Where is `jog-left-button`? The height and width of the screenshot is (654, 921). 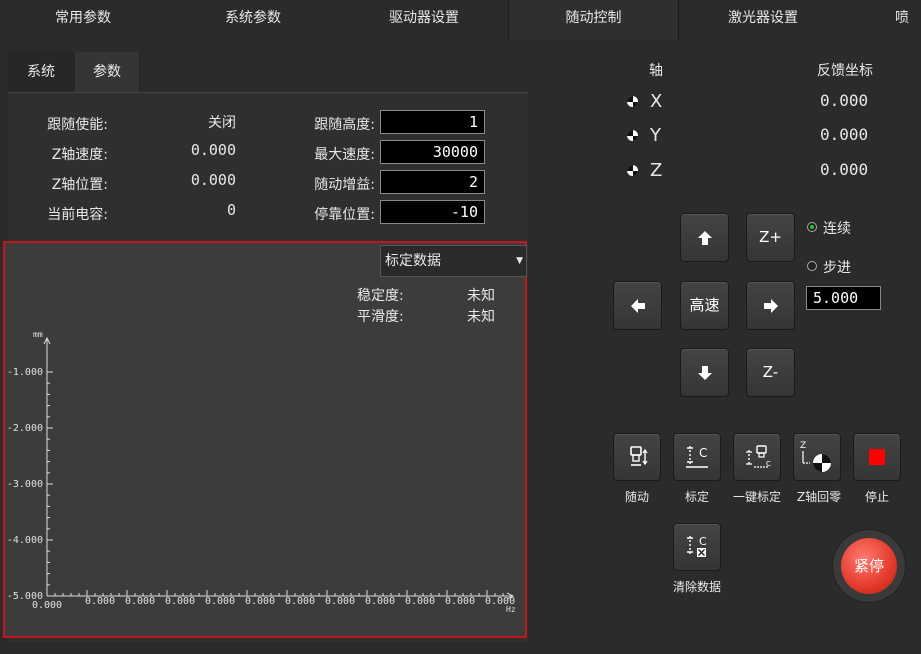
jog-left-button is located at coordinates (637, 305).